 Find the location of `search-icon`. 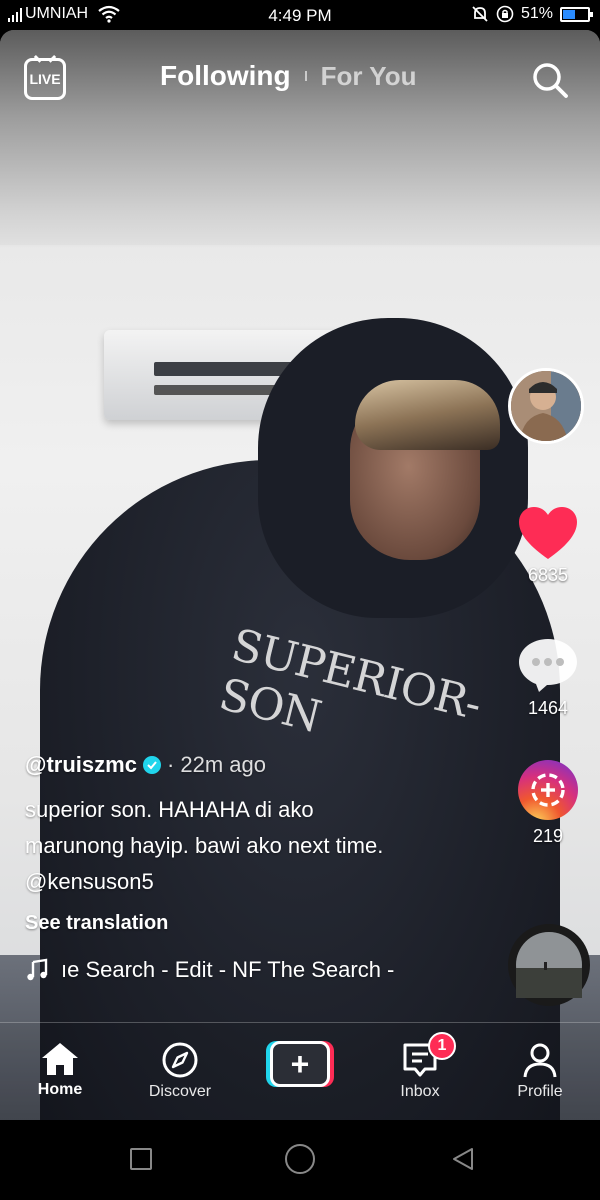

search-icon is located at coordinates (550, 80).